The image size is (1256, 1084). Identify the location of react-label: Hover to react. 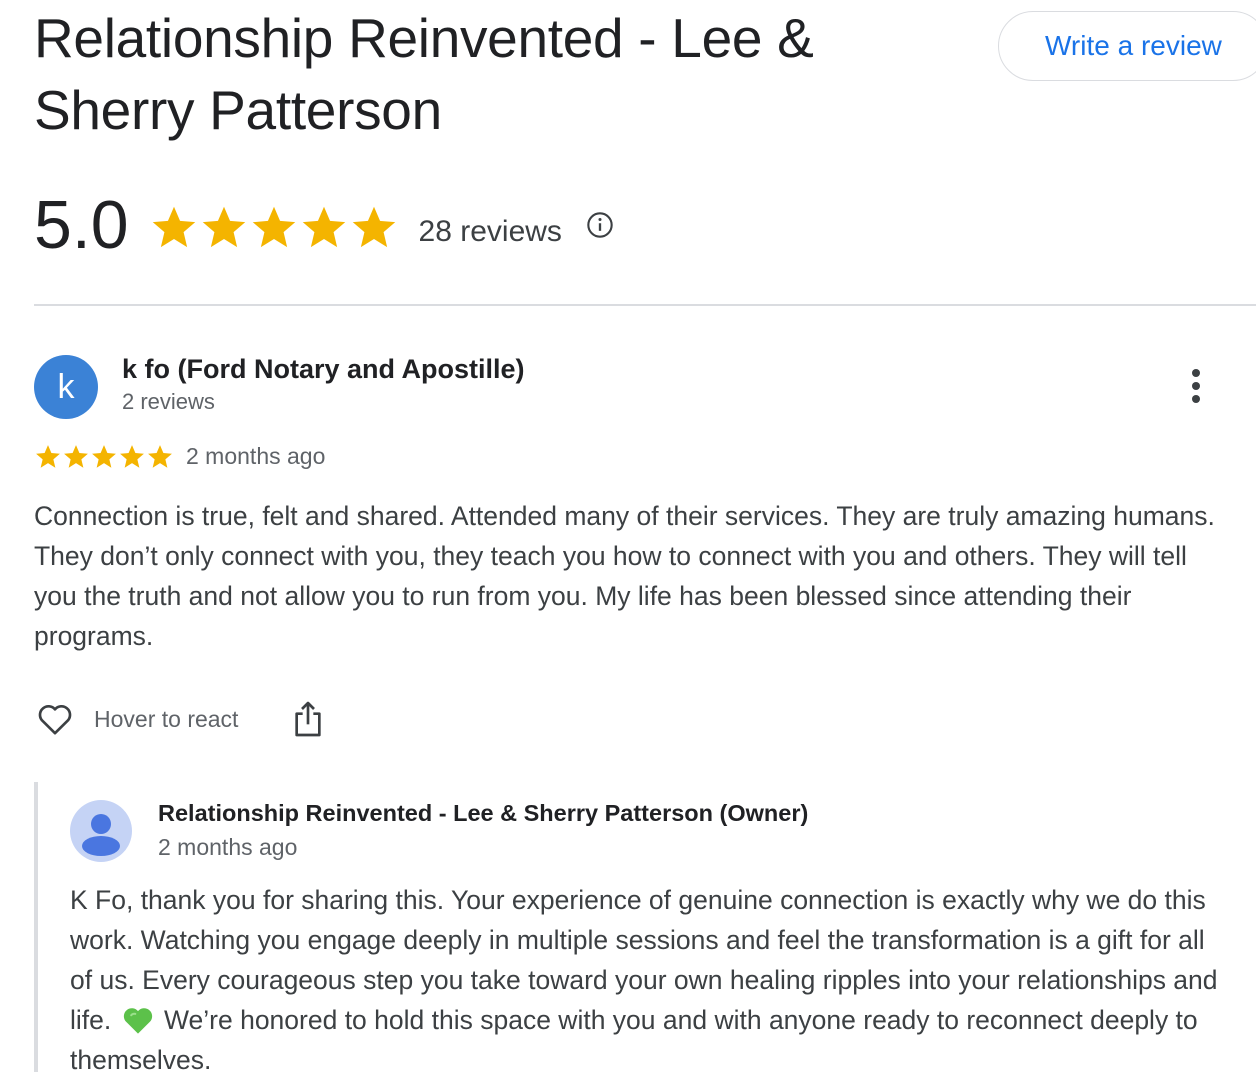
(166, 719).